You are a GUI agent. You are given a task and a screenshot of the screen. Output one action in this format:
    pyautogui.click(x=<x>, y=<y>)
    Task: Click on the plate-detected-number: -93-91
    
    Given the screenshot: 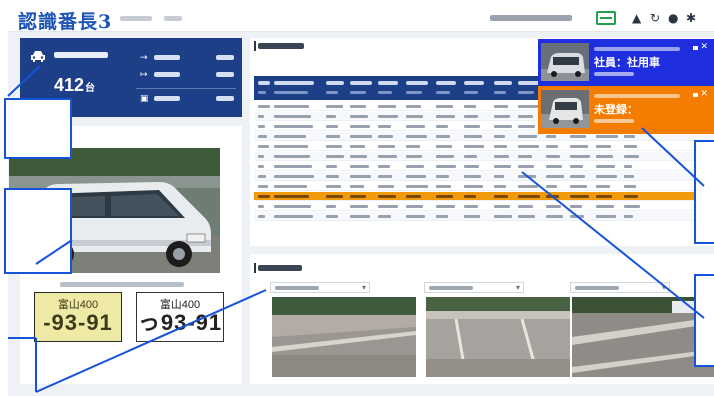 What is the action you would take?
    pyautogui.click(x=78, y=322)
    